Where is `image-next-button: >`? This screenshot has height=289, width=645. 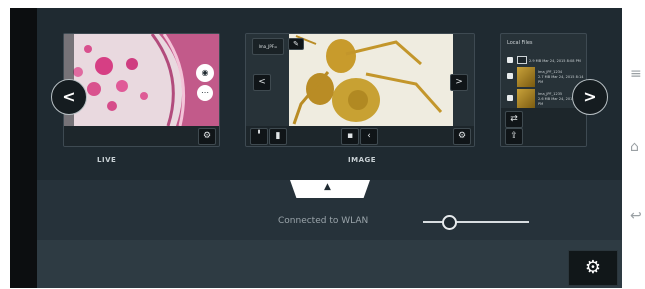
image-next-button: > is located at coordinates (459, 82).